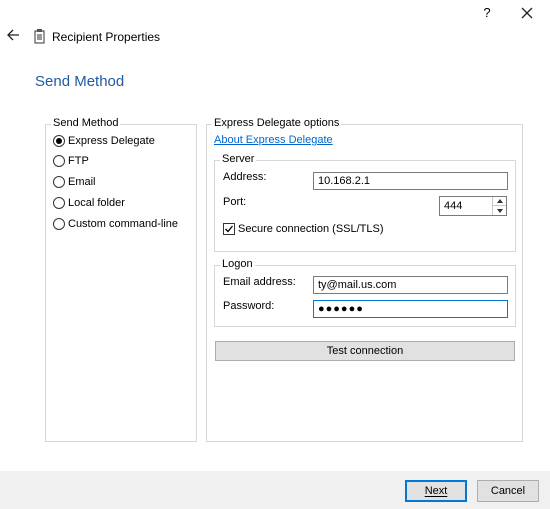 The image size is (550, 509). Describe the element at coordinates (410, 285) in the screenshot. I see `email-address-input: ty@mail.us.com` at that location.